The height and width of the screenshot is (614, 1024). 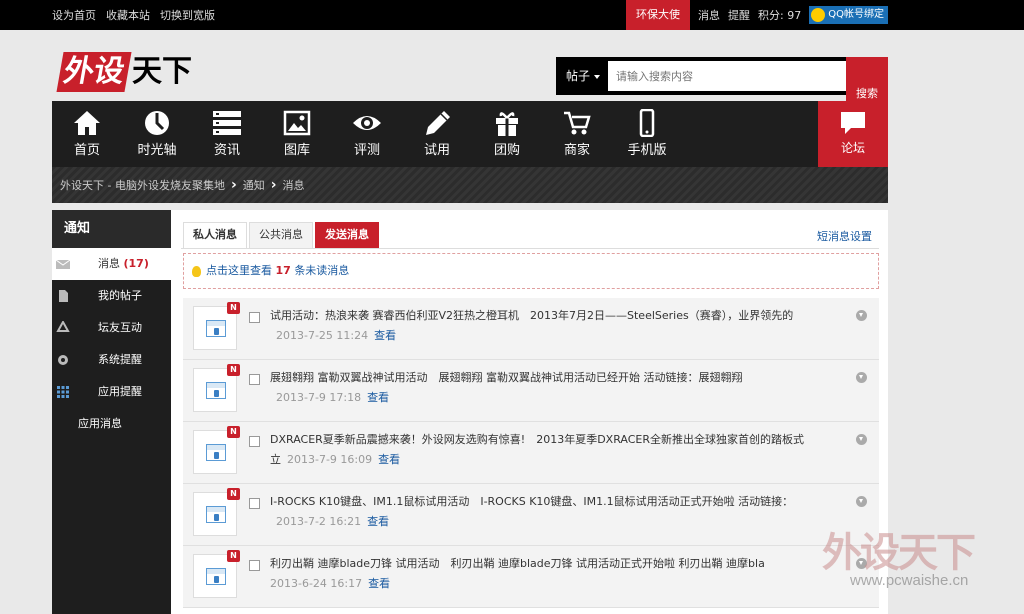 What do you see at coordinates (187, 15) in the screenshot?
I see `wide-layout-link: 切换到宽版` at bounding box center [187, 15].